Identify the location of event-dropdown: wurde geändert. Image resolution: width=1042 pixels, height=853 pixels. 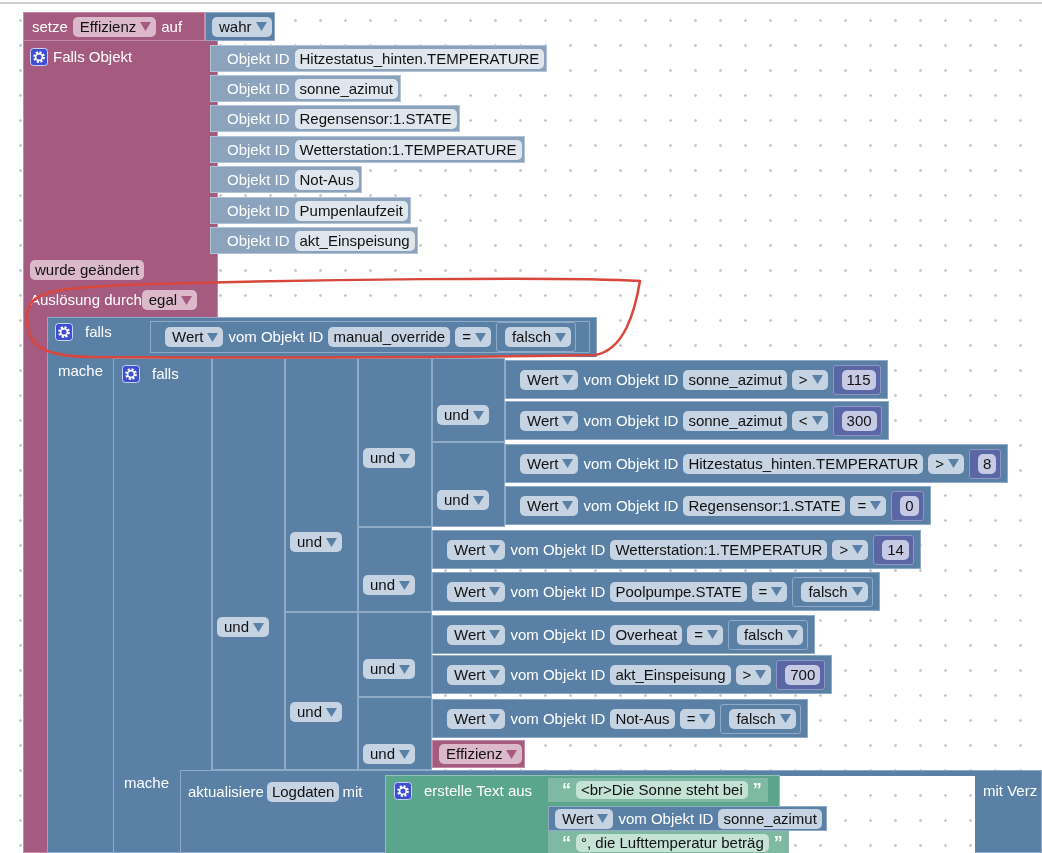
(87, 270).